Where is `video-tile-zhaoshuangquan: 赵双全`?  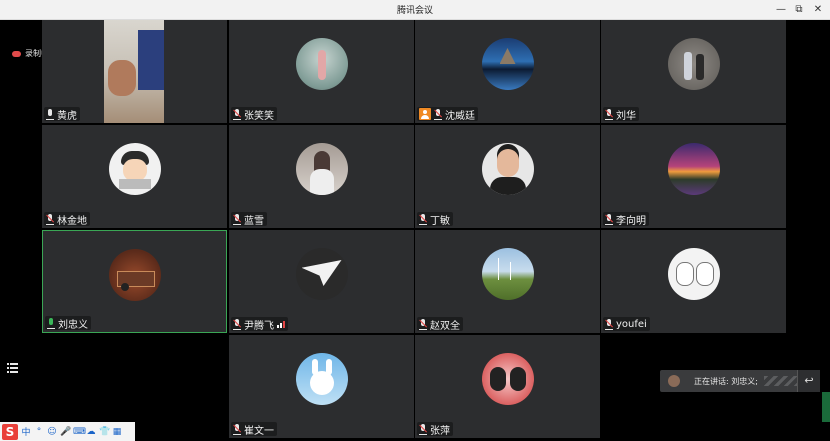 video-tile-zhaoshuangquan: 赵双全 is located at coordinates (507, 281).